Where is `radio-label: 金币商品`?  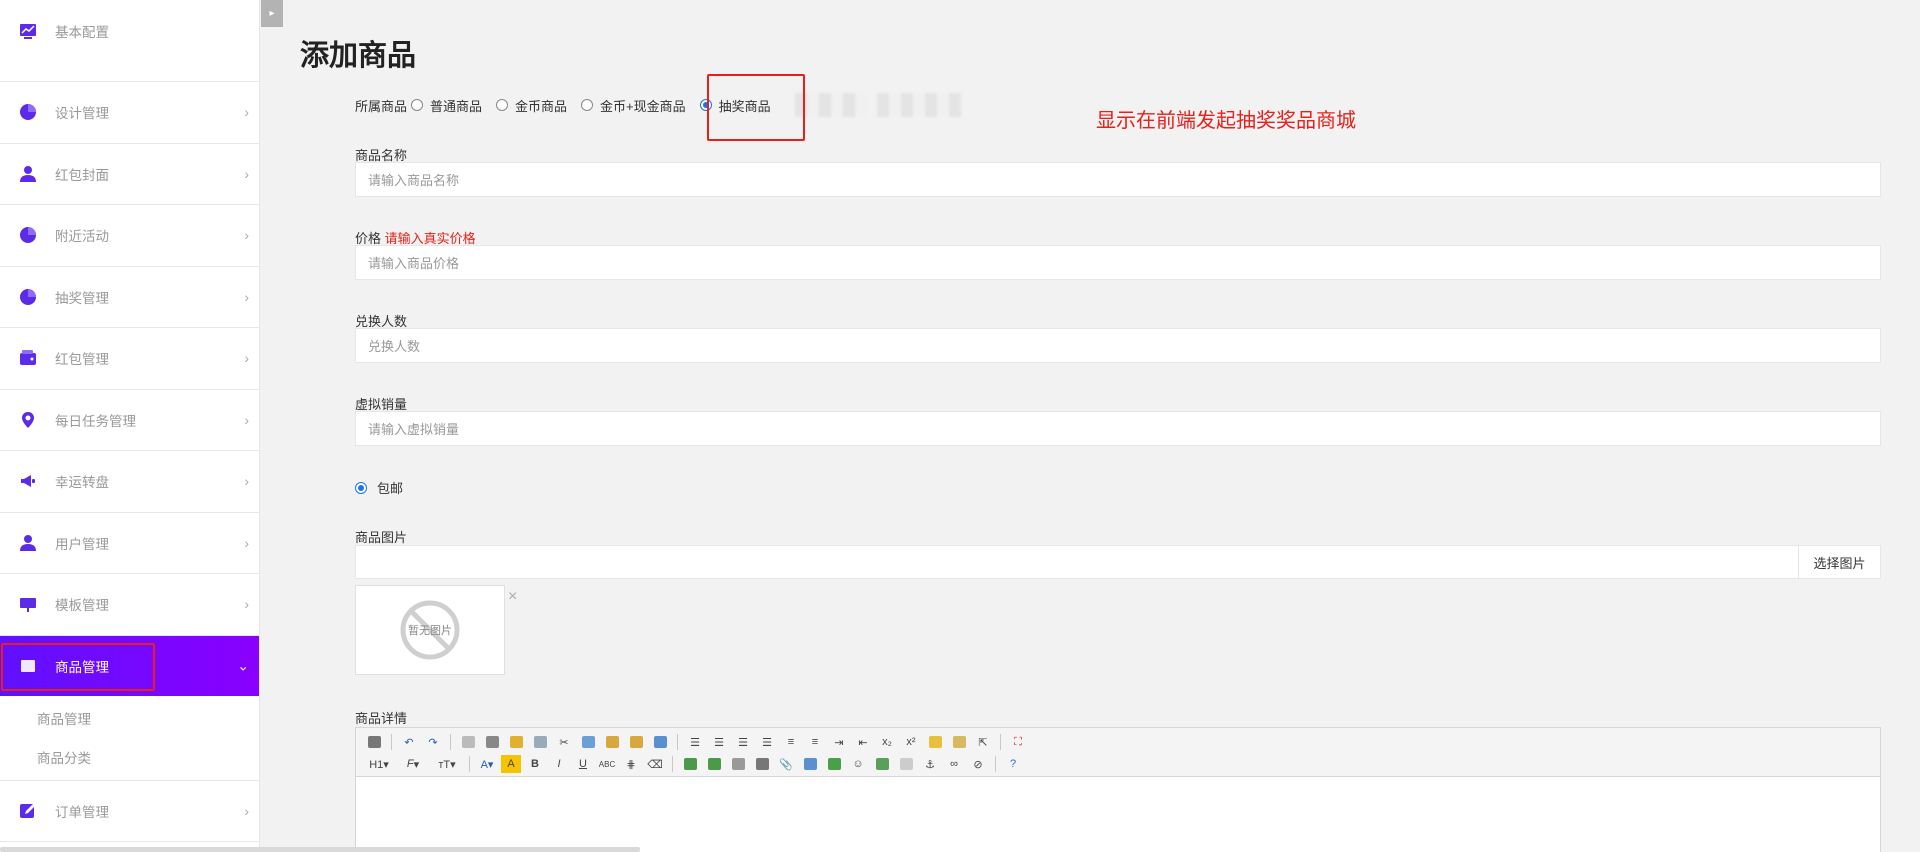
radio-label: 金币商品 is located at coordinates (541, 106).